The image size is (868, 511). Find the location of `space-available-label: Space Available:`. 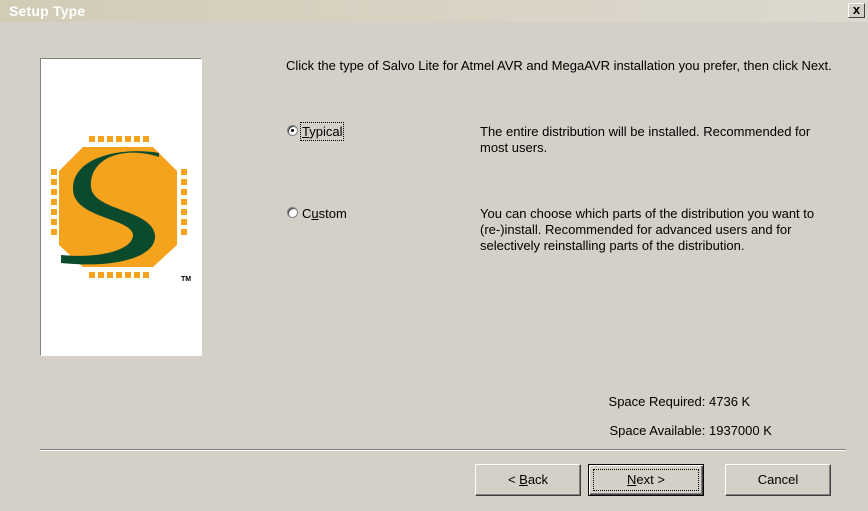

space-available-label: Space Available: is located at coordinates (657, 430).